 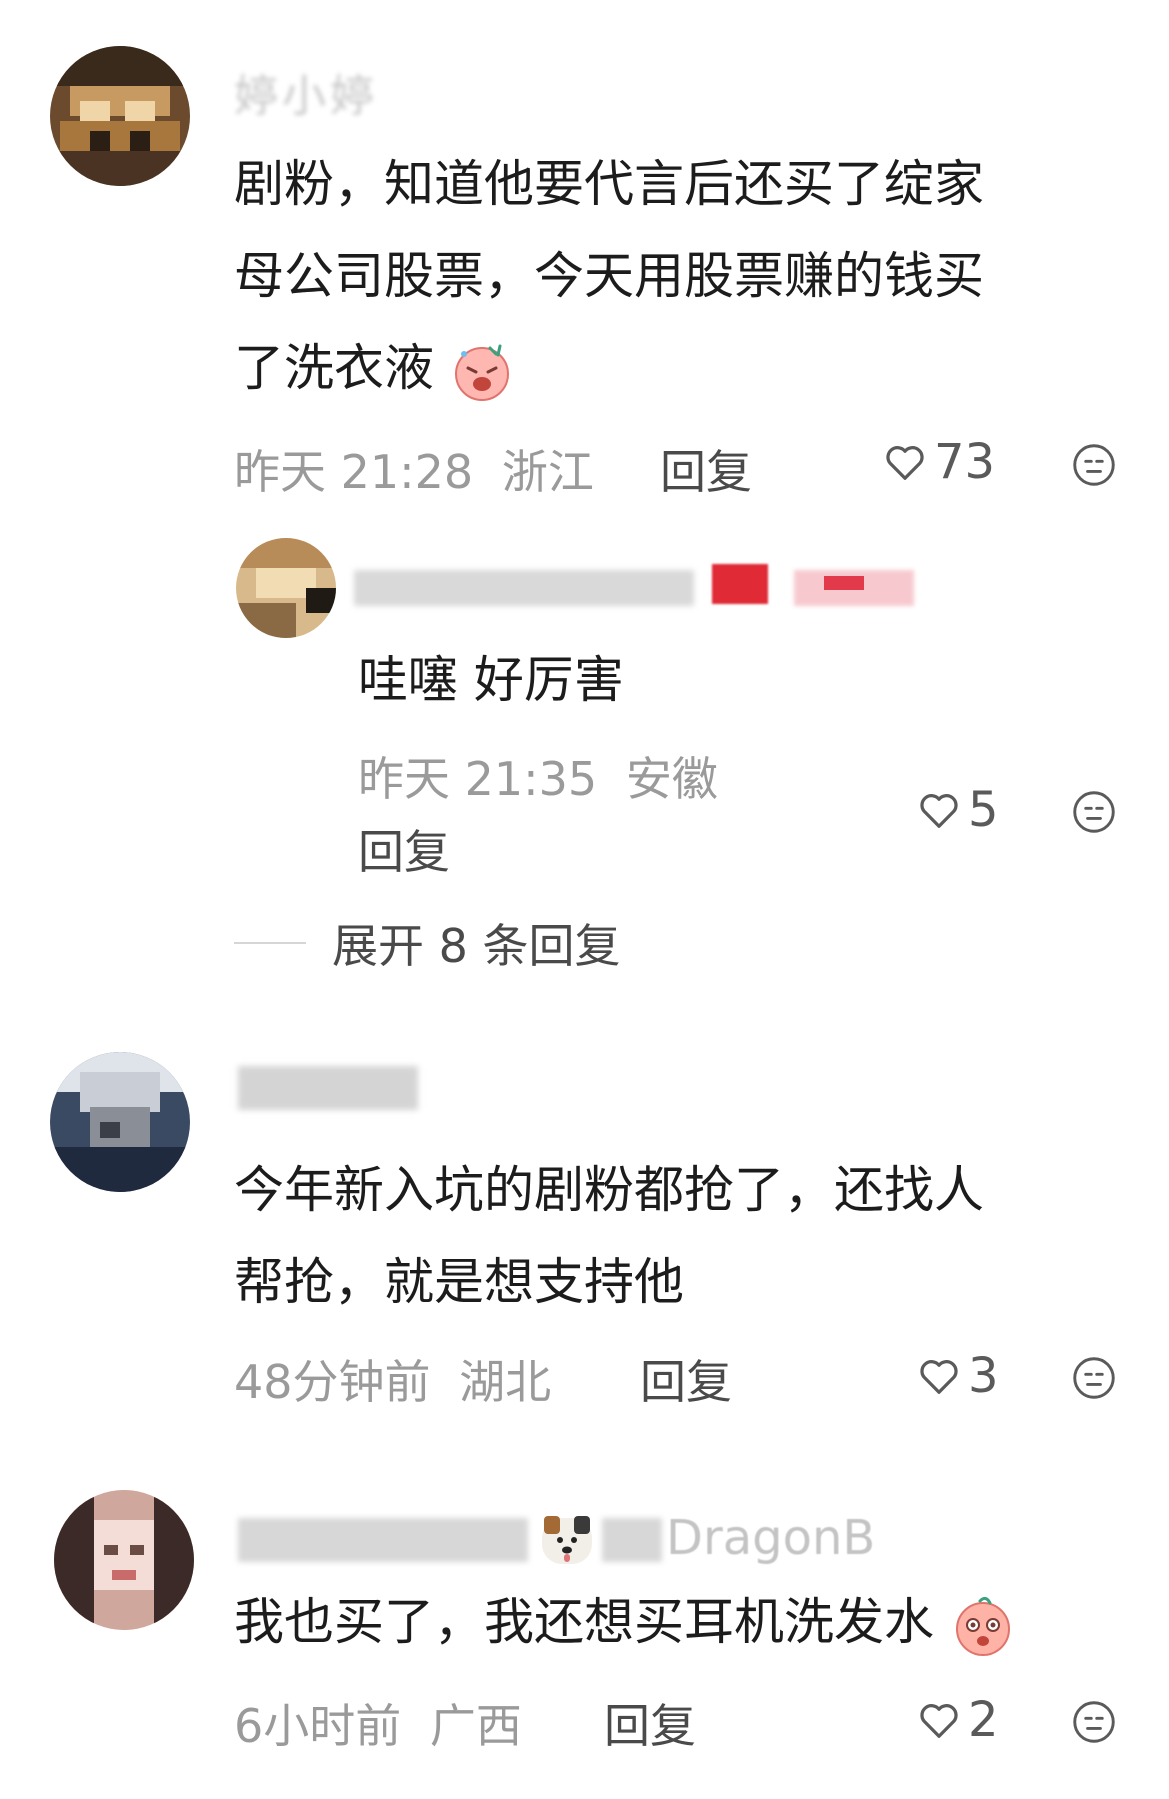 I want to click on comment-text-line: 了洗衣液, so click(x=374, y=368).